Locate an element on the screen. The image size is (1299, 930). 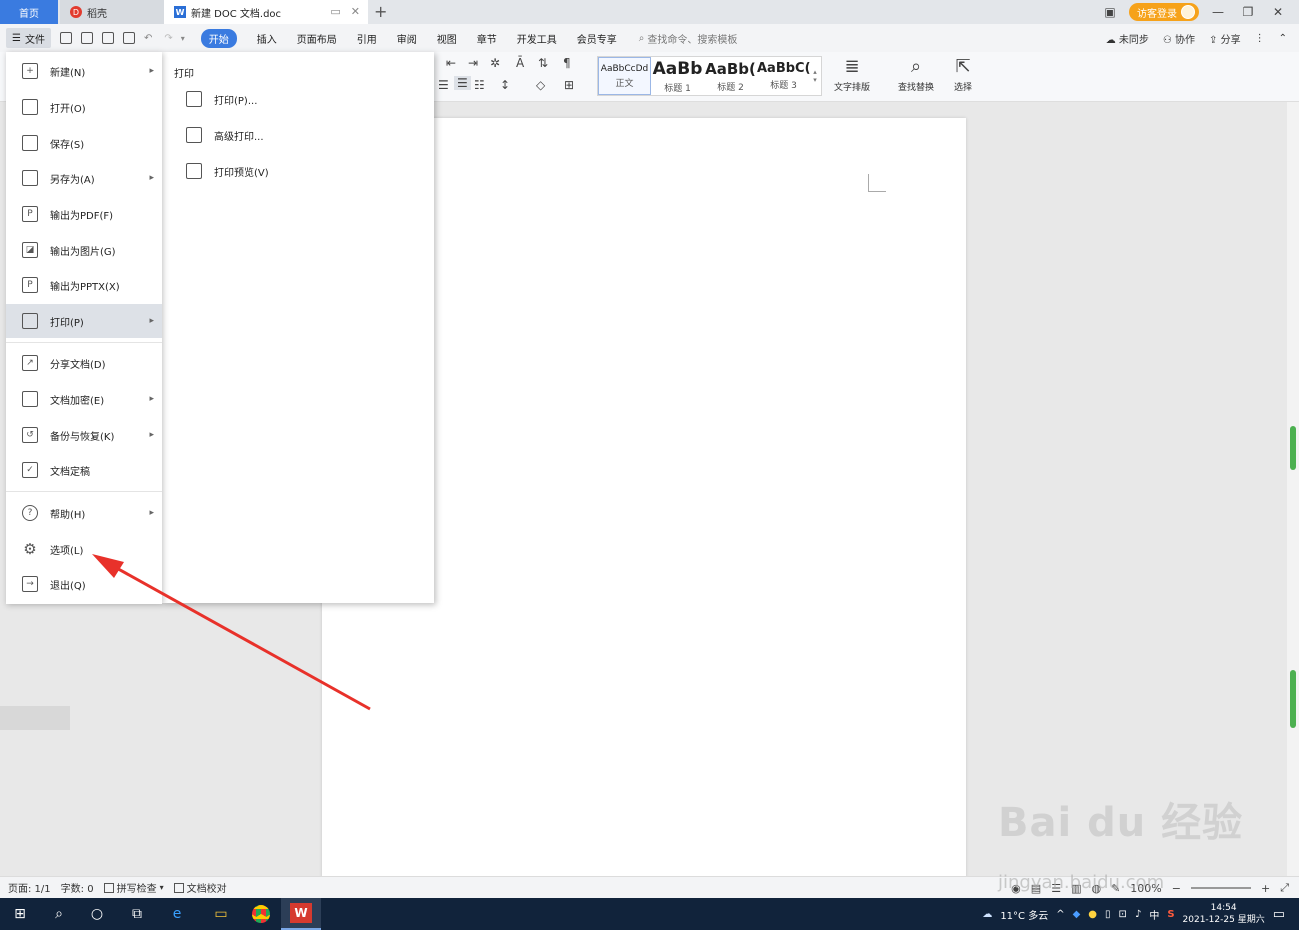
guest-login-button: 访客登录 is located at coordinates (1164, 12).